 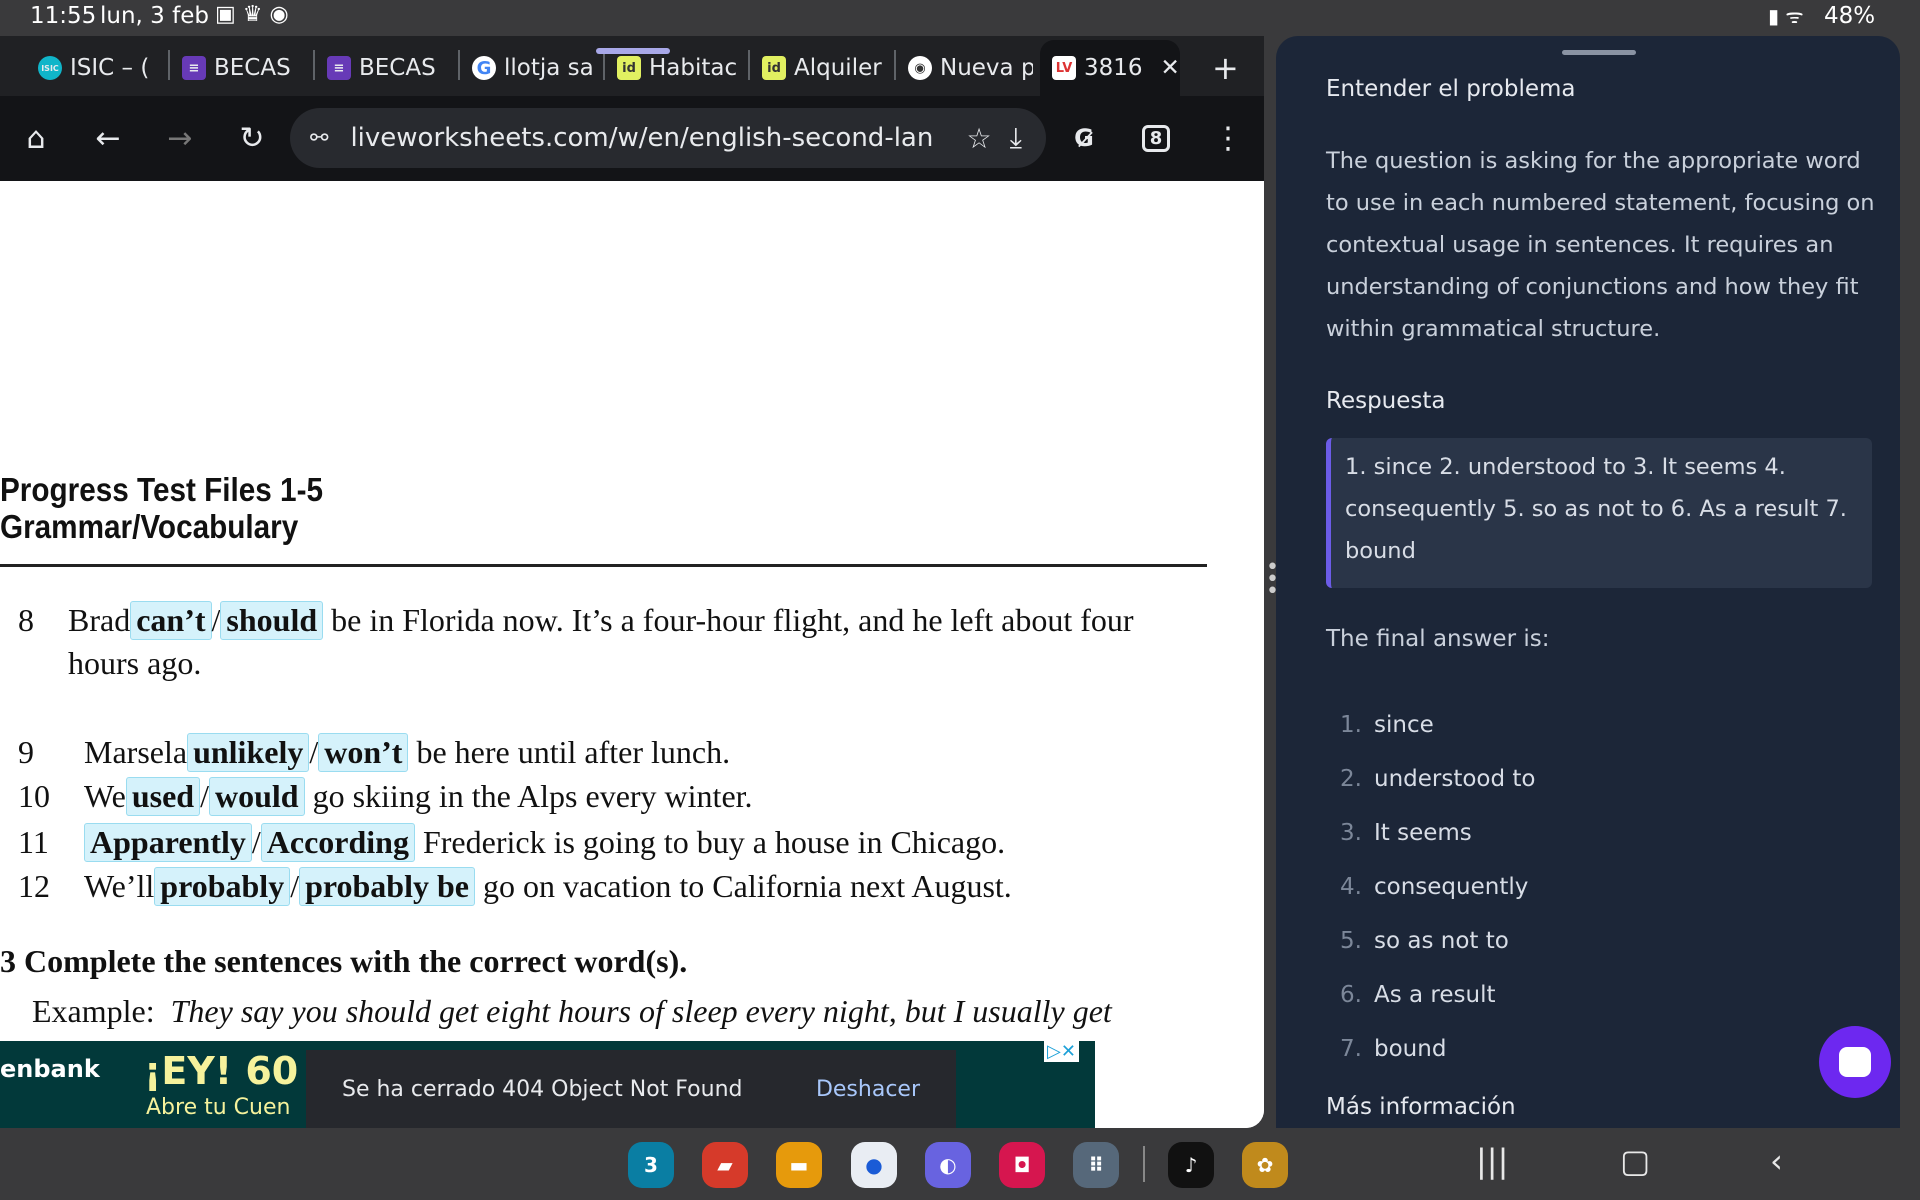 I want to click on tiktok-icon: ♪, so click(x=1191, y=1165).